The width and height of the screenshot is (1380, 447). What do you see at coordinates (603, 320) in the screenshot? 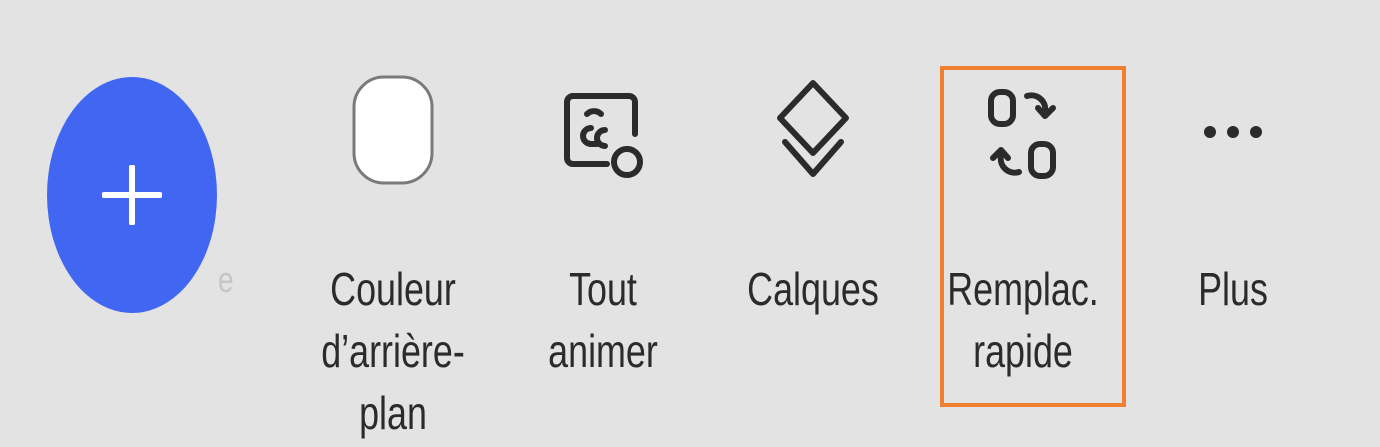
I see `animate-all-label: Tout animer` at bounding box center [603, 320].